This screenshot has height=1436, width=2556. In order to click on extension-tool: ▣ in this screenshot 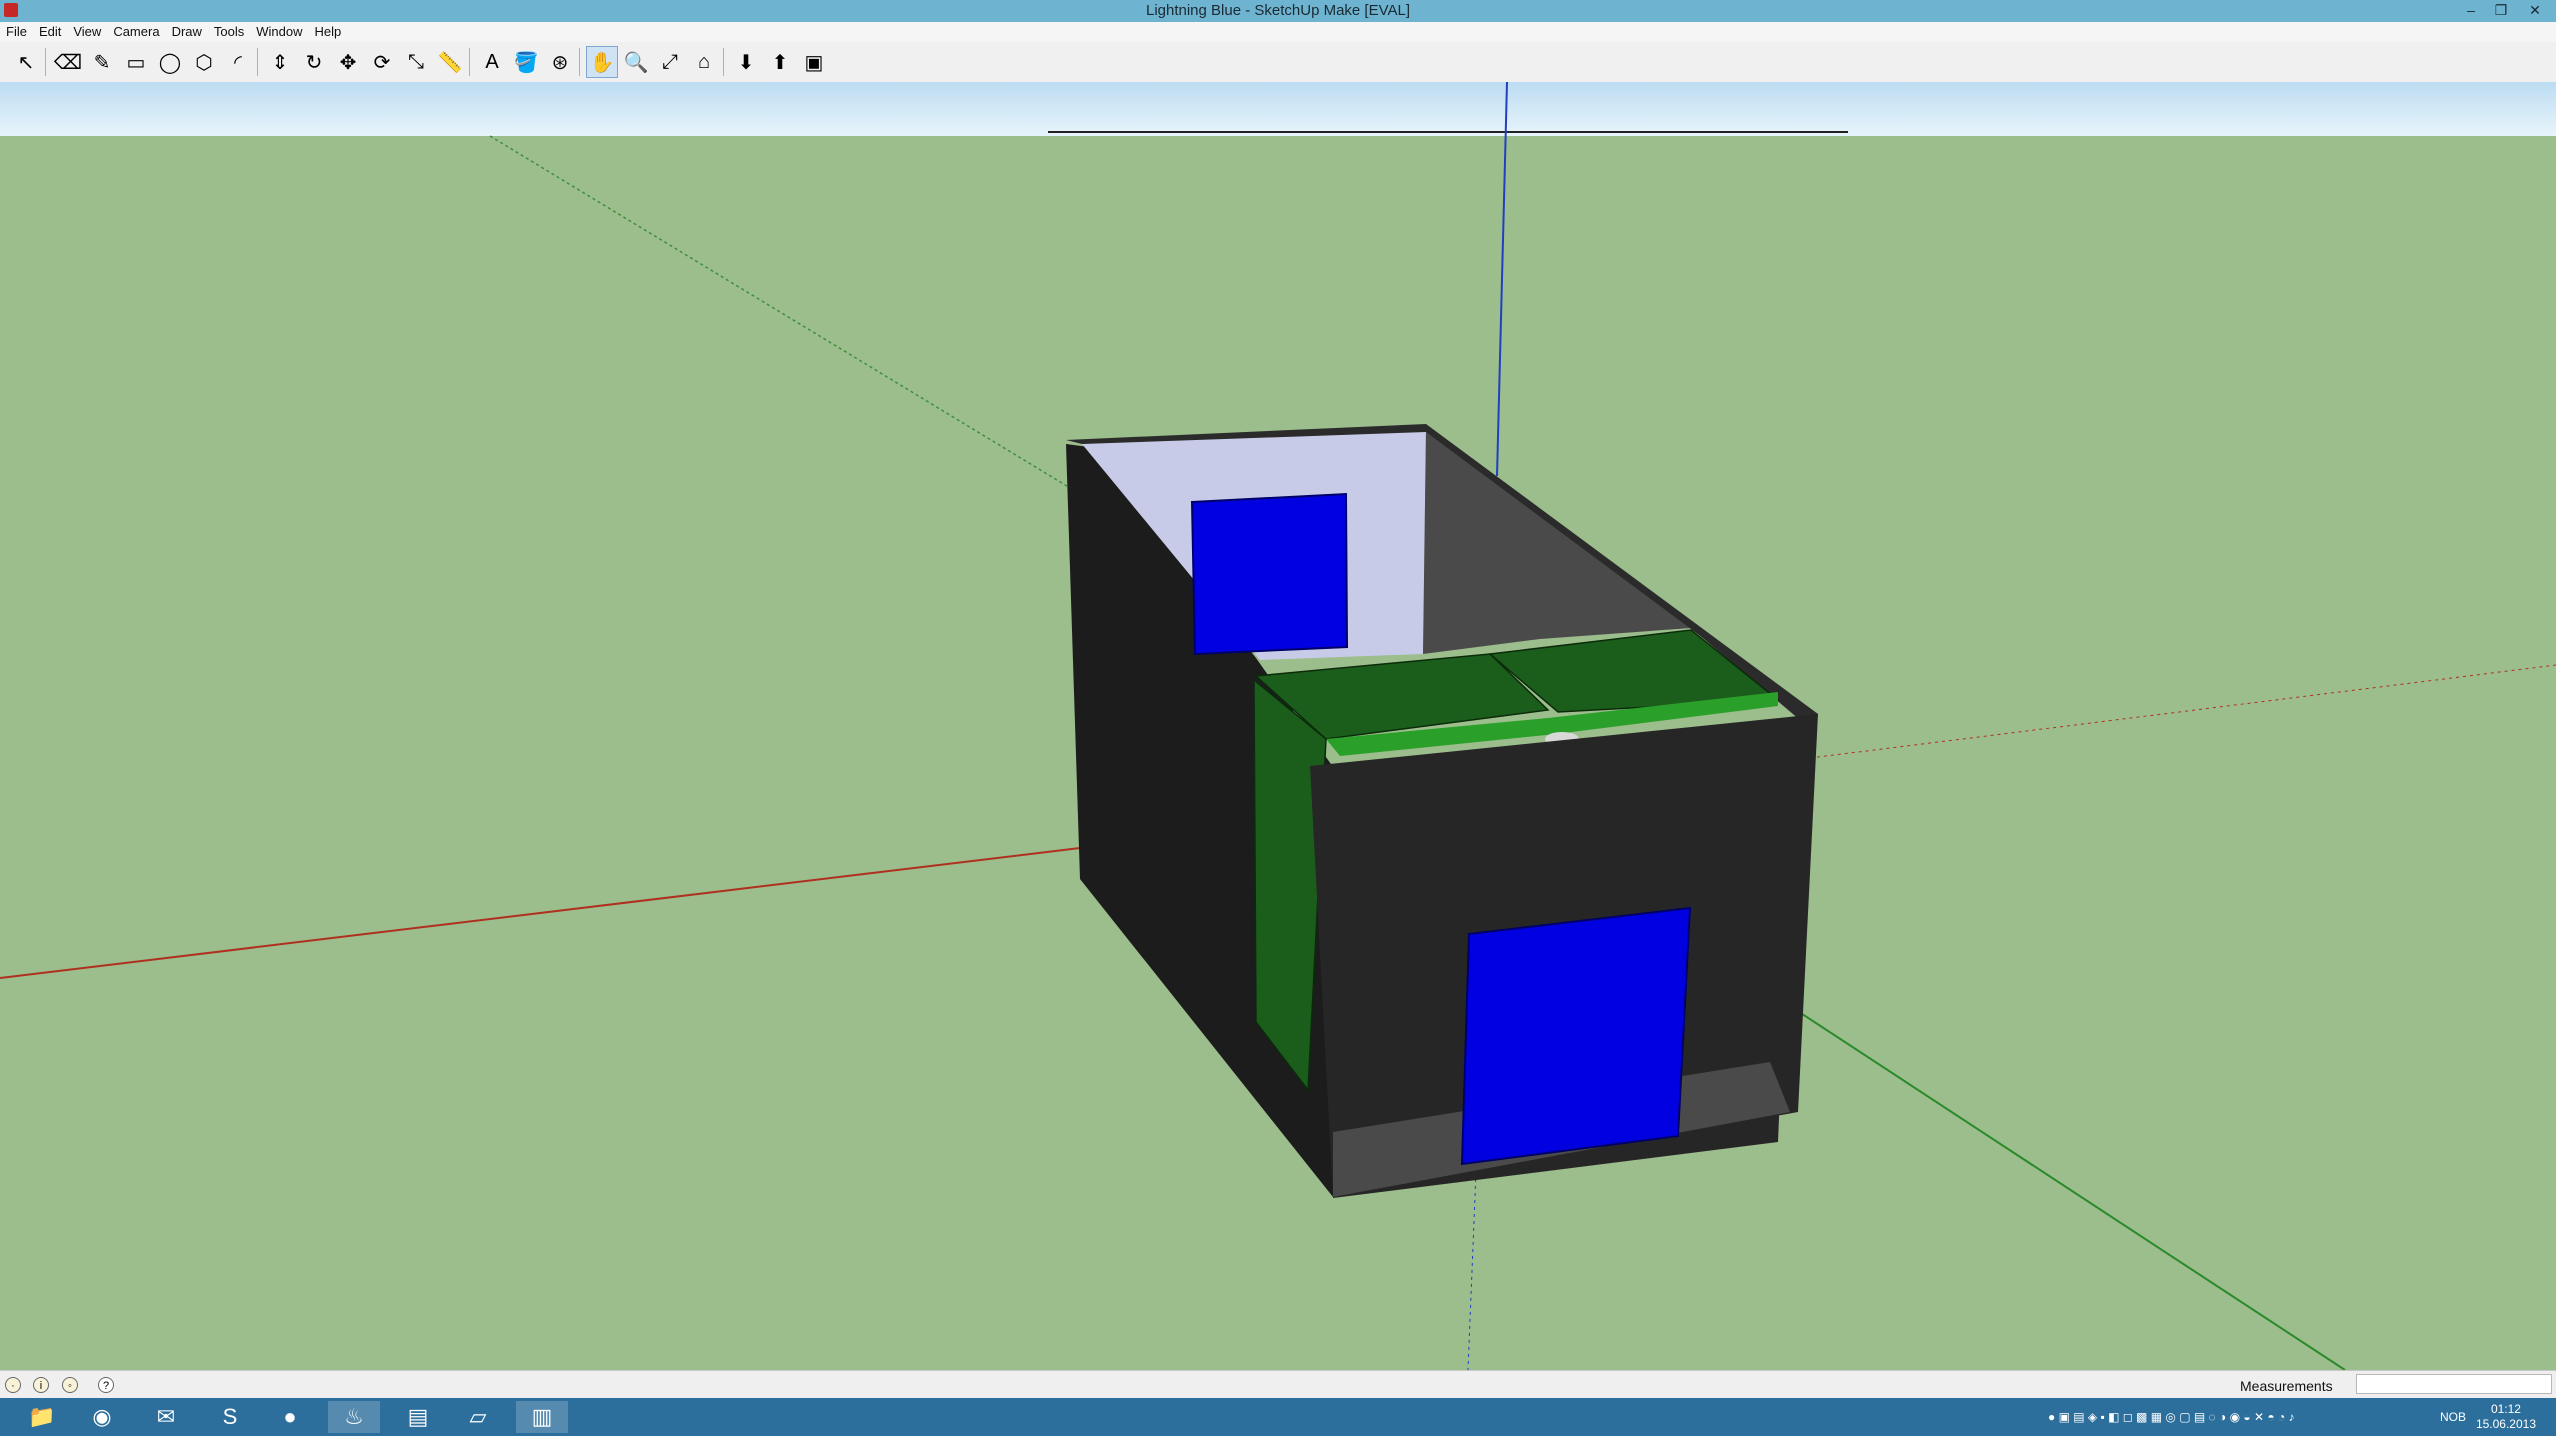, I will do `click(814, 62)`.